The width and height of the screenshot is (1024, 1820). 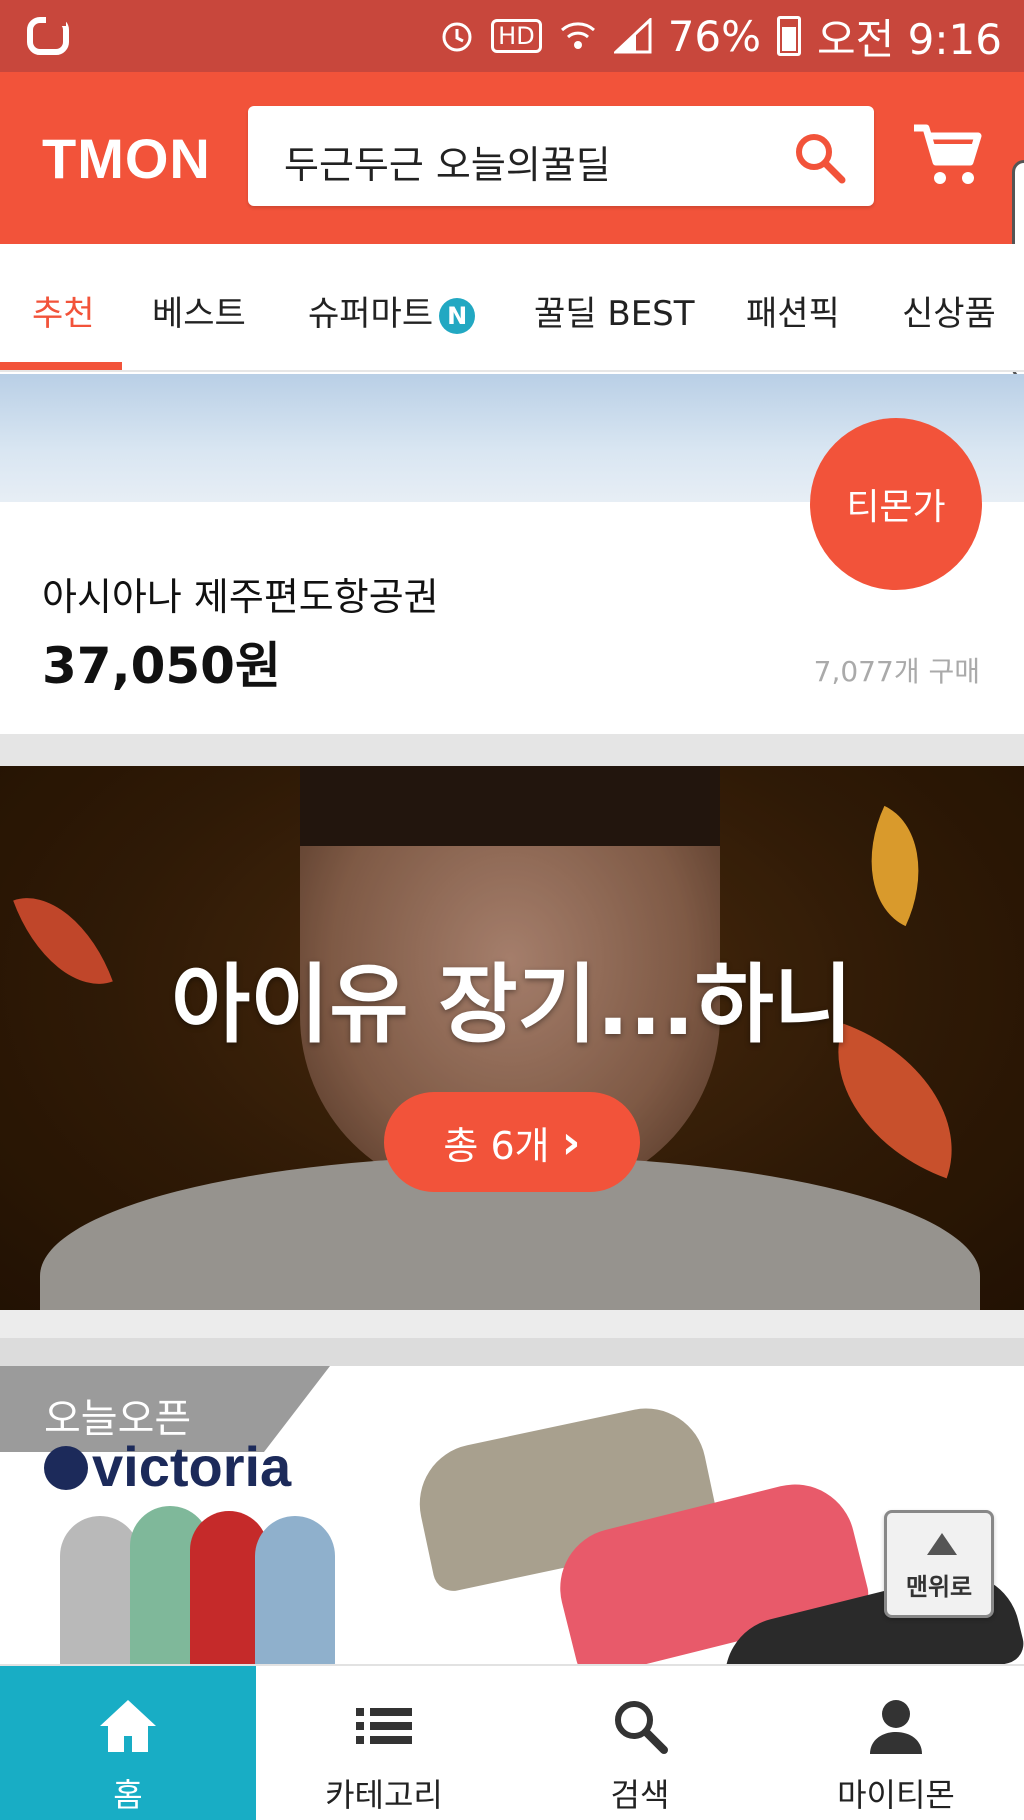 I want to click on section-divider, so click(x=512, y=750).